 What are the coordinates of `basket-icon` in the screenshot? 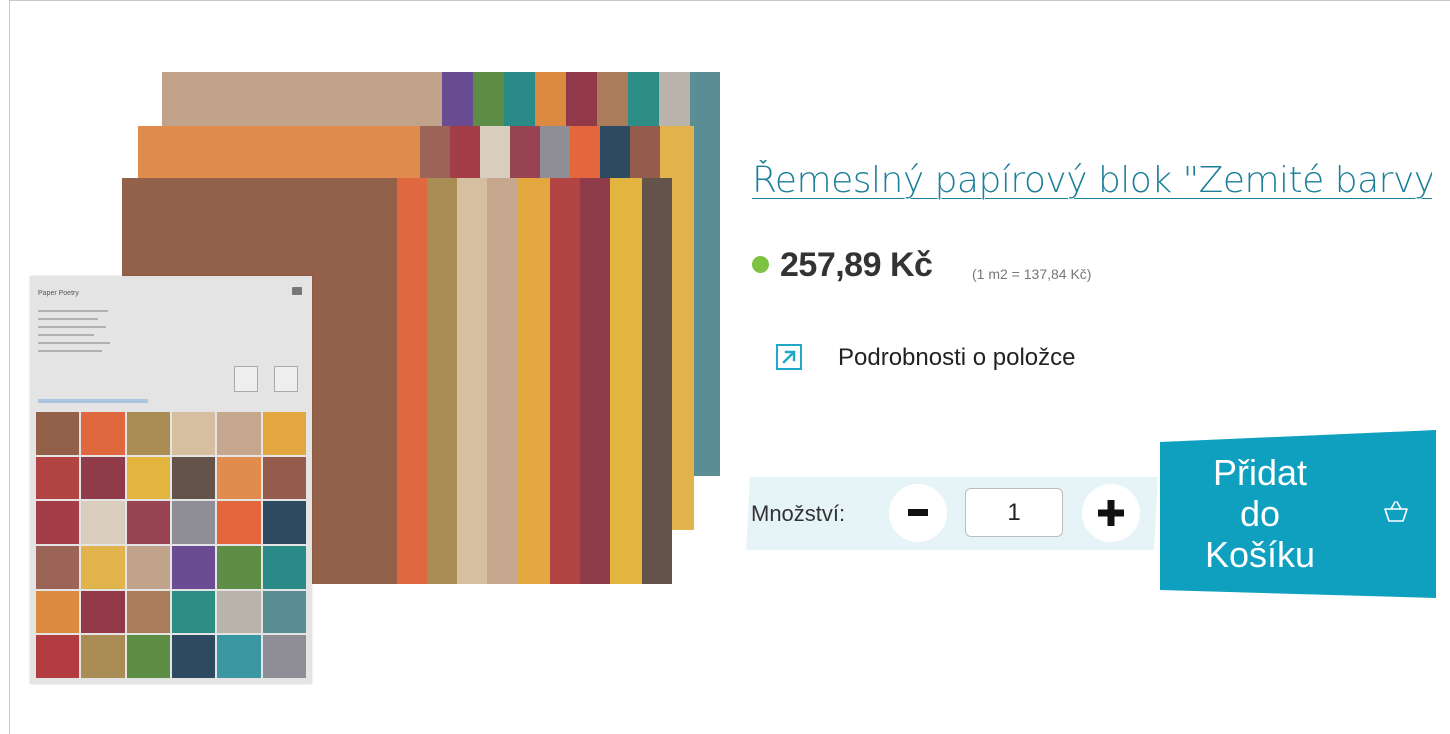 It's located at (1396, 514).